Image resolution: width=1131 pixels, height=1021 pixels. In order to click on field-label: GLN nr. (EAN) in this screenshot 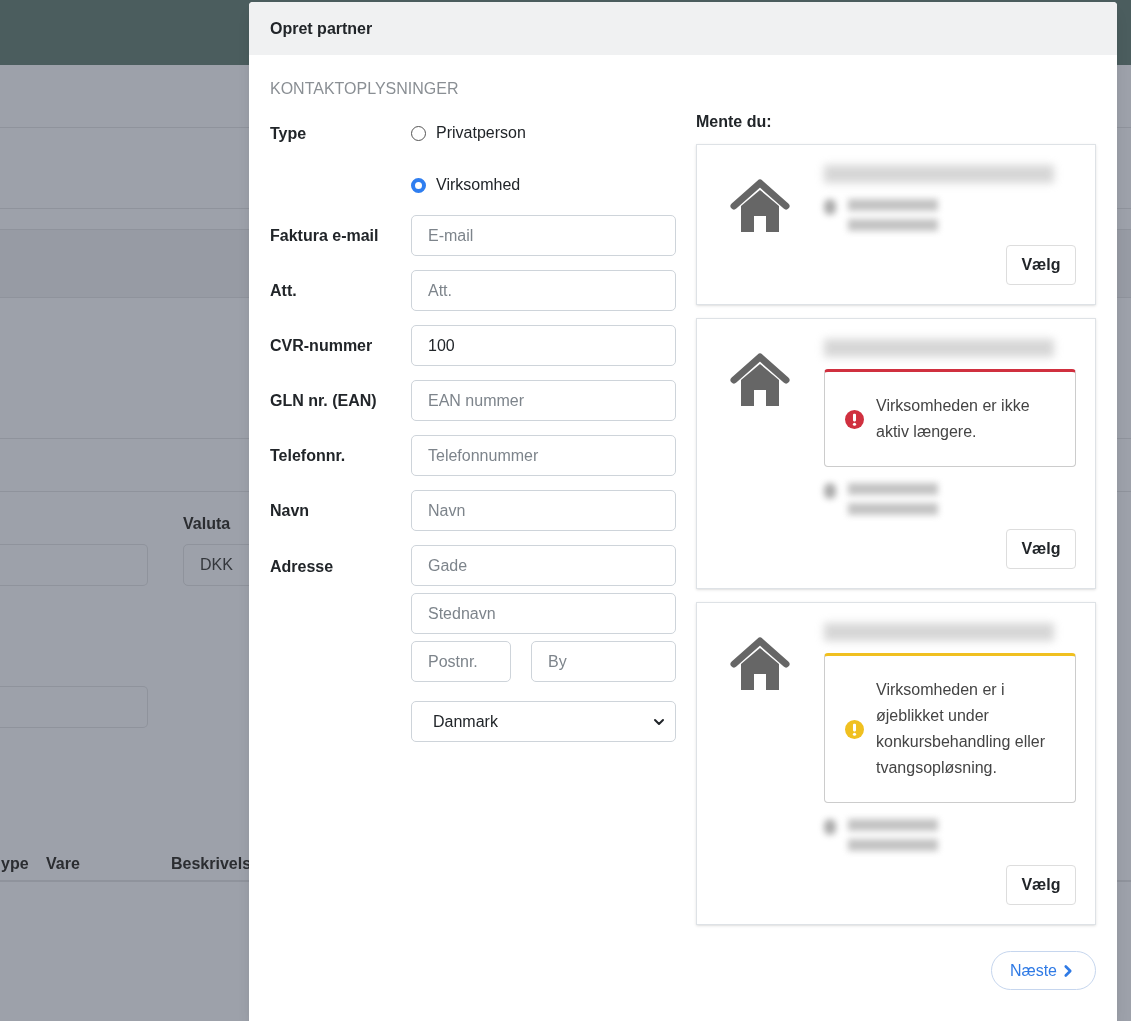, I will do `click(324, 400)`.